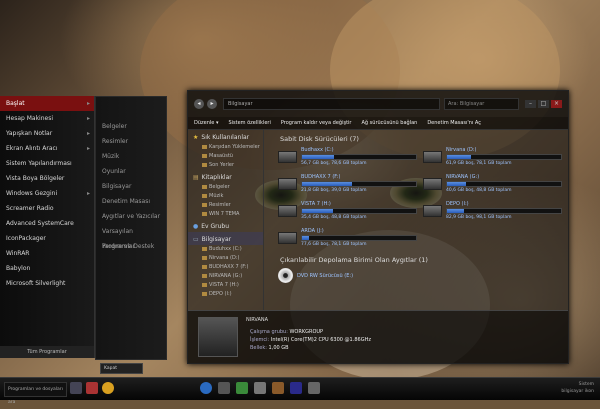 The width and height of the screenshot is (600, 409). I want to click on drive-info: Budhaxx (C:) 56,7 GB boş, 78,6 GB toplam, so click(359, 156).